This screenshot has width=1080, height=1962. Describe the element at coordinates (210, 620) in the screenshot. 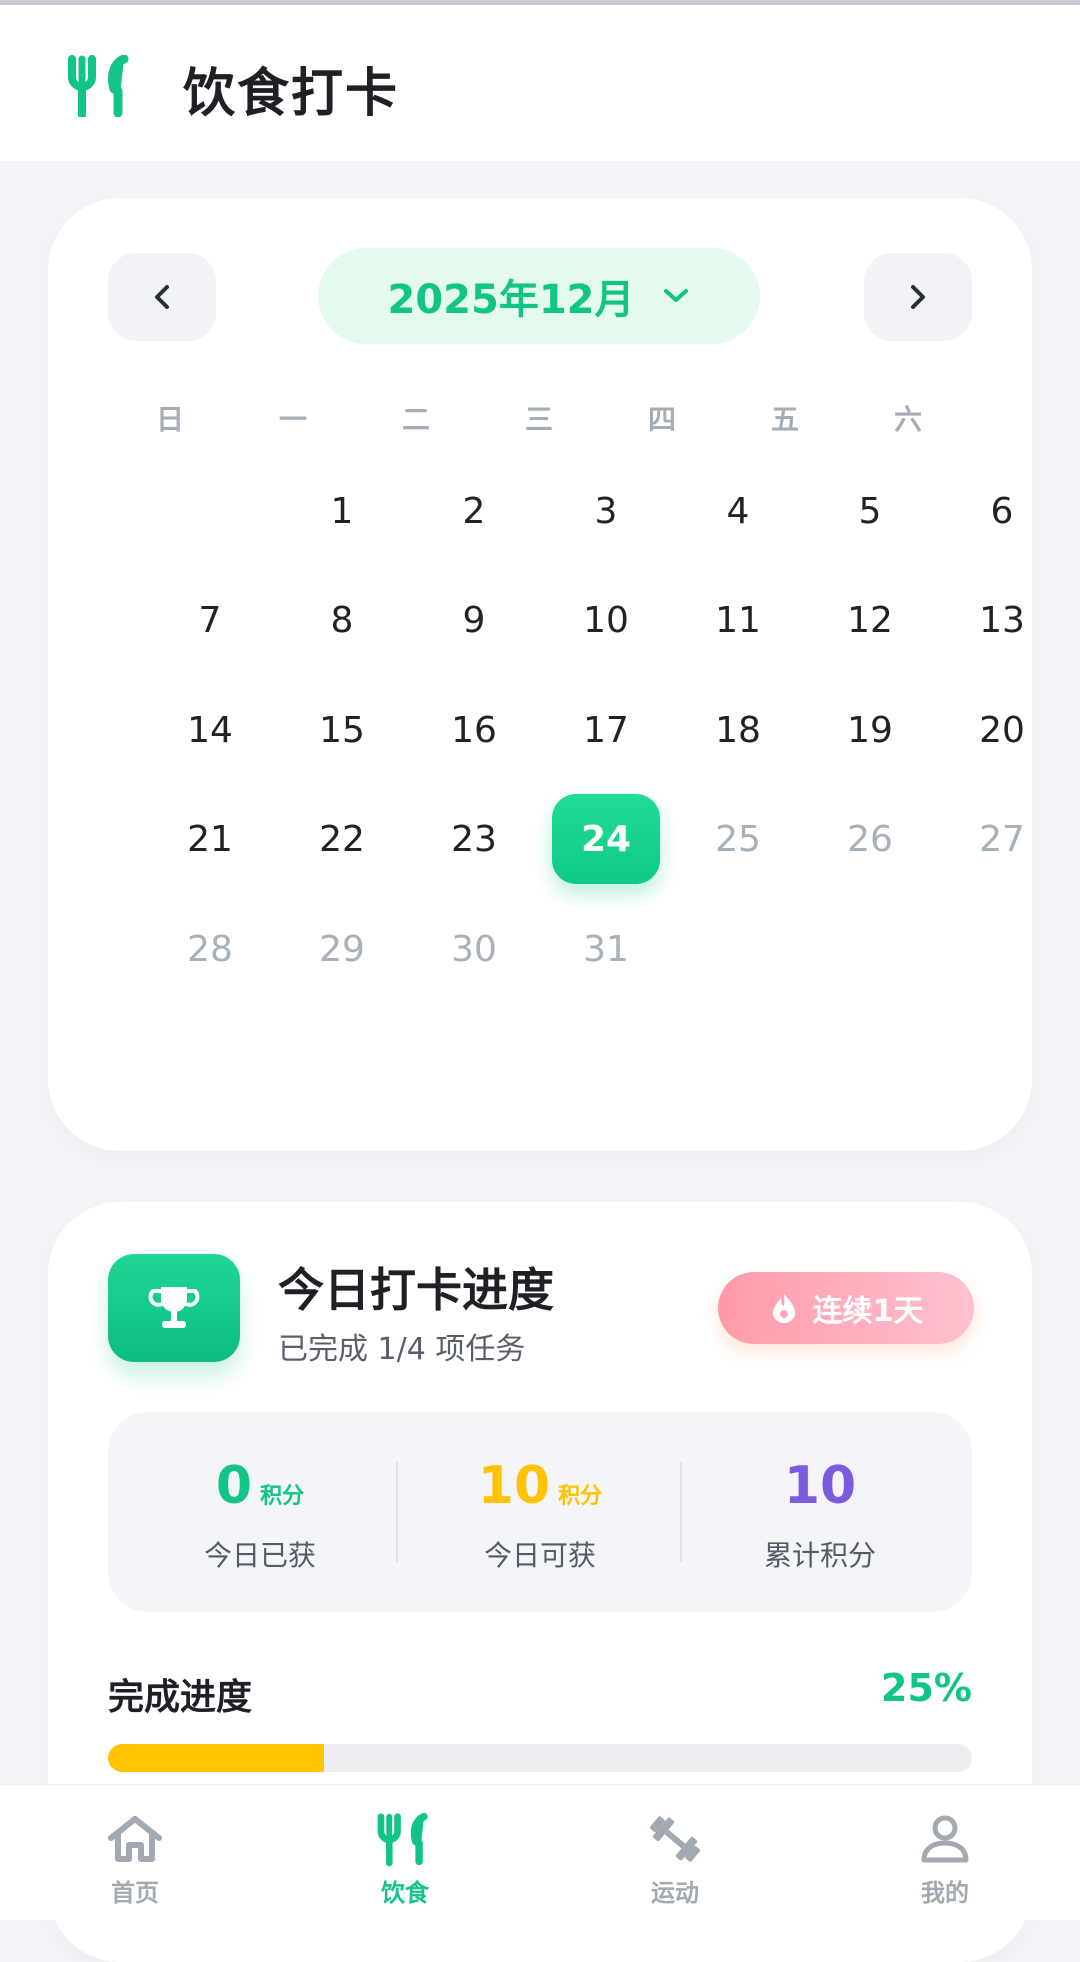

I see `calendar-day: 7` at that location.